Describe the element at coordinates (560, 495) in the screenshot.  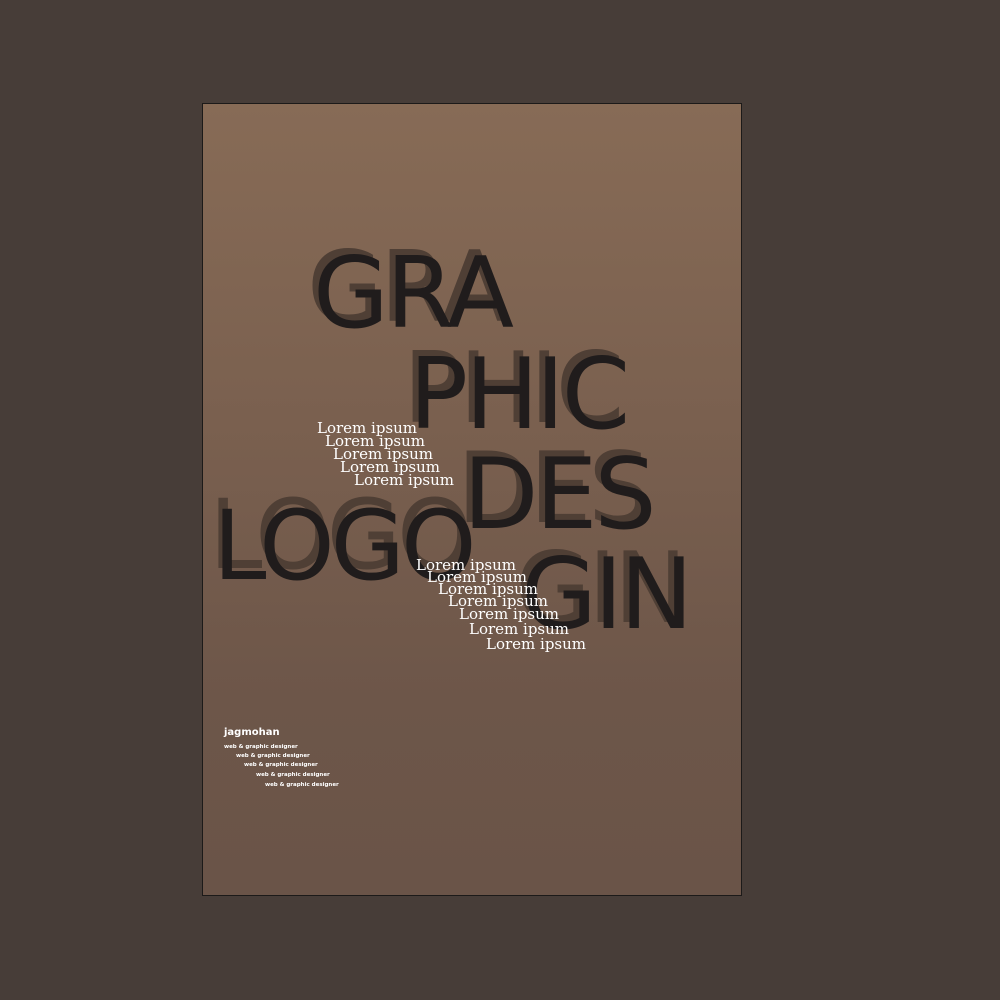
I see `headline-des: DES` at that location.